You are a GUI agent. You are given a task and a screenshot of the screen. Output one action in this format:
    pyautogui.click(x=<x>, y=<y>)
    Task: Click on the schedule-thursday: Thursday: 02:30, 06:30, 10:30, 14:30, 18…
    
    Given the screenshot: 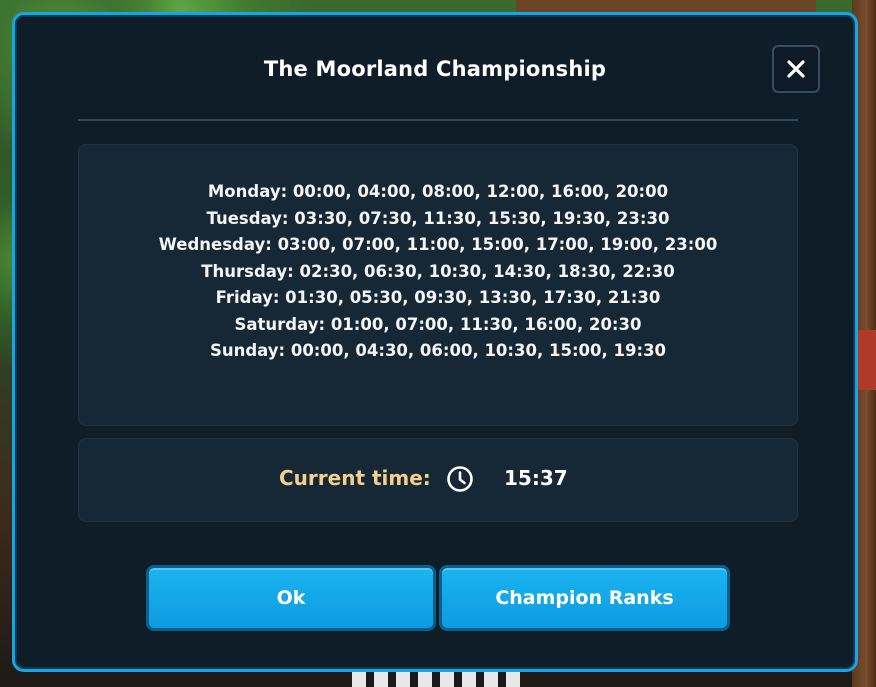 What is the action you would take?
    pyautogui.click(x=438, y=271)
    